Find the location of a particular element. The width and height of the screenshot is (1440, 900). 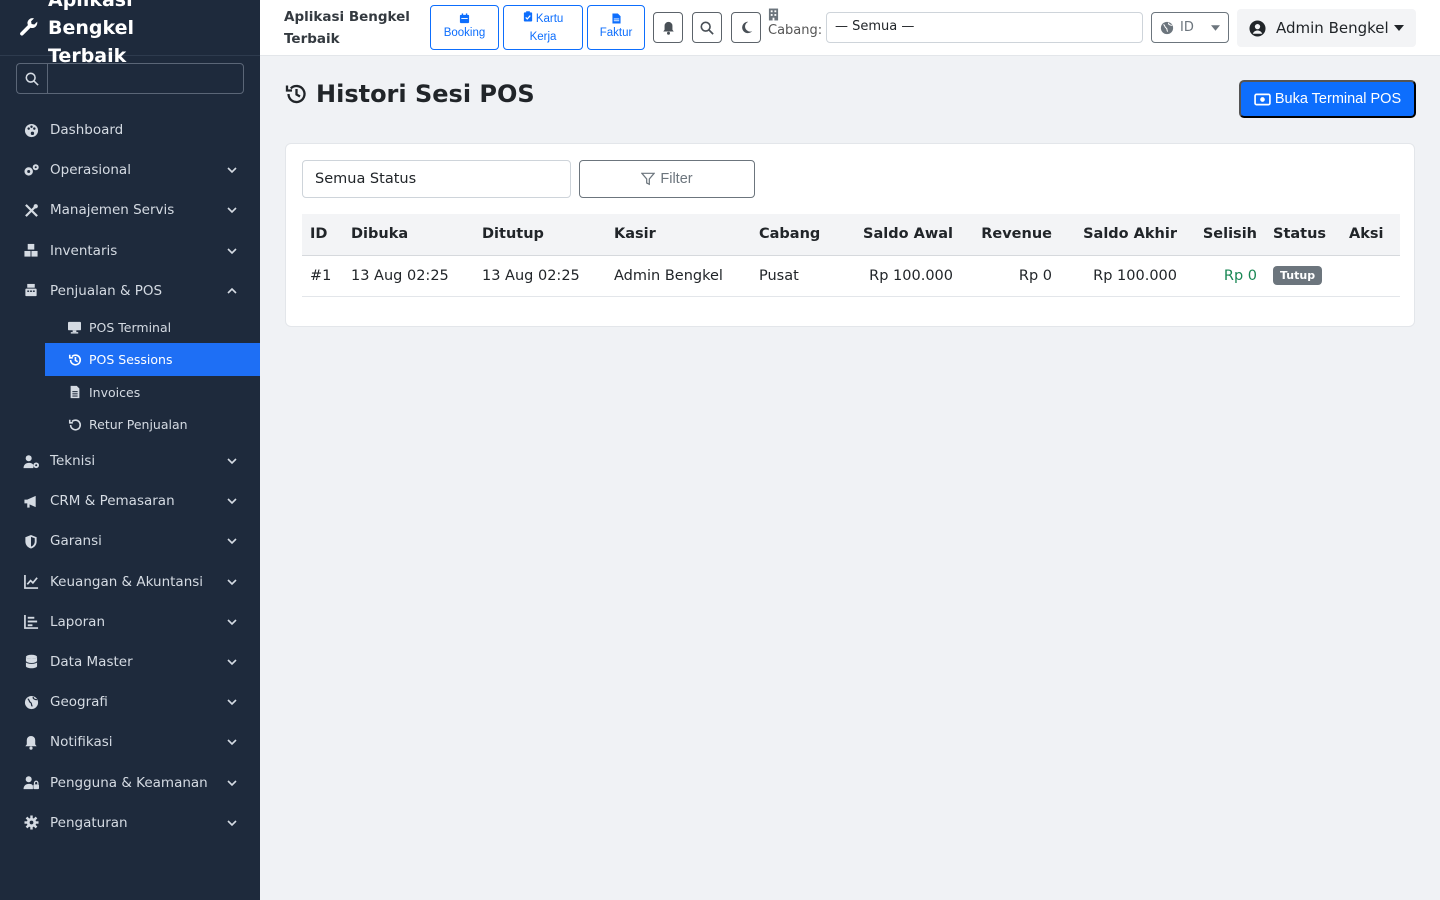

page-header: Histori Sesi POS is located at coordinates (409, 94).